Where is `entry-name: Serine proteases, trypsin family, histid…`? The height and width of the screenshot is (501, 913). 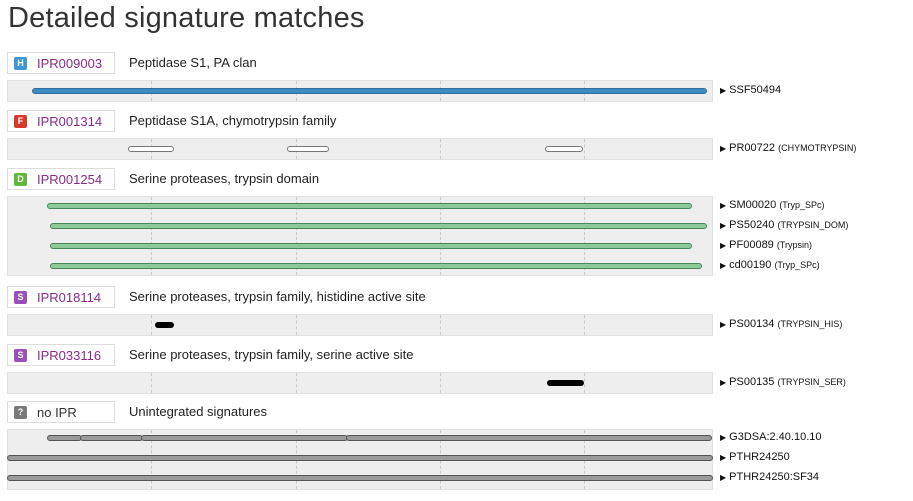 entry-name: Serine proteases, trypsin family, histid… is located at coordinates (277, 296).